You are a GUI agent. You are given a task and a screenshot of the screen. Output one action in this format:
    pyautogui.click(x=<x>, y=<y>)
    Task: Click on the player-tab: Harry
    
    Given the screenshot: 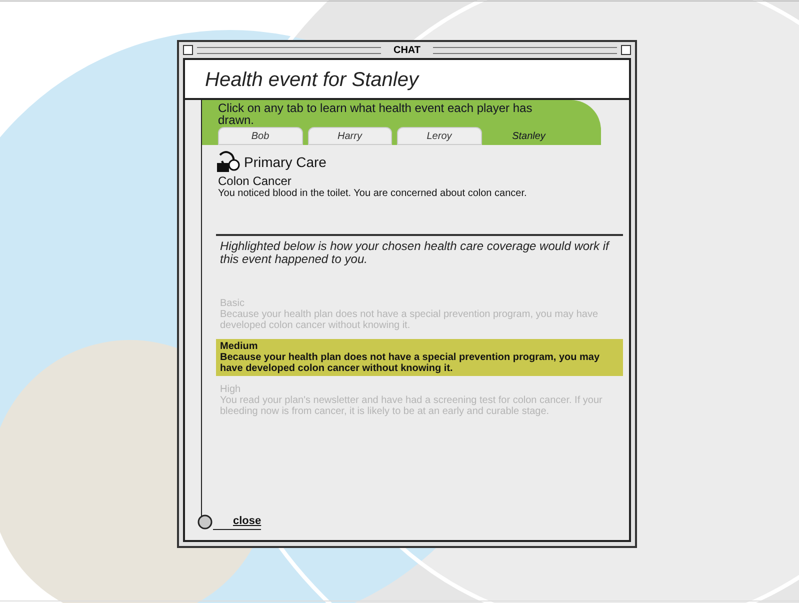 What is the action you would take?
    pyautogui.click(x=350, y=136)
    